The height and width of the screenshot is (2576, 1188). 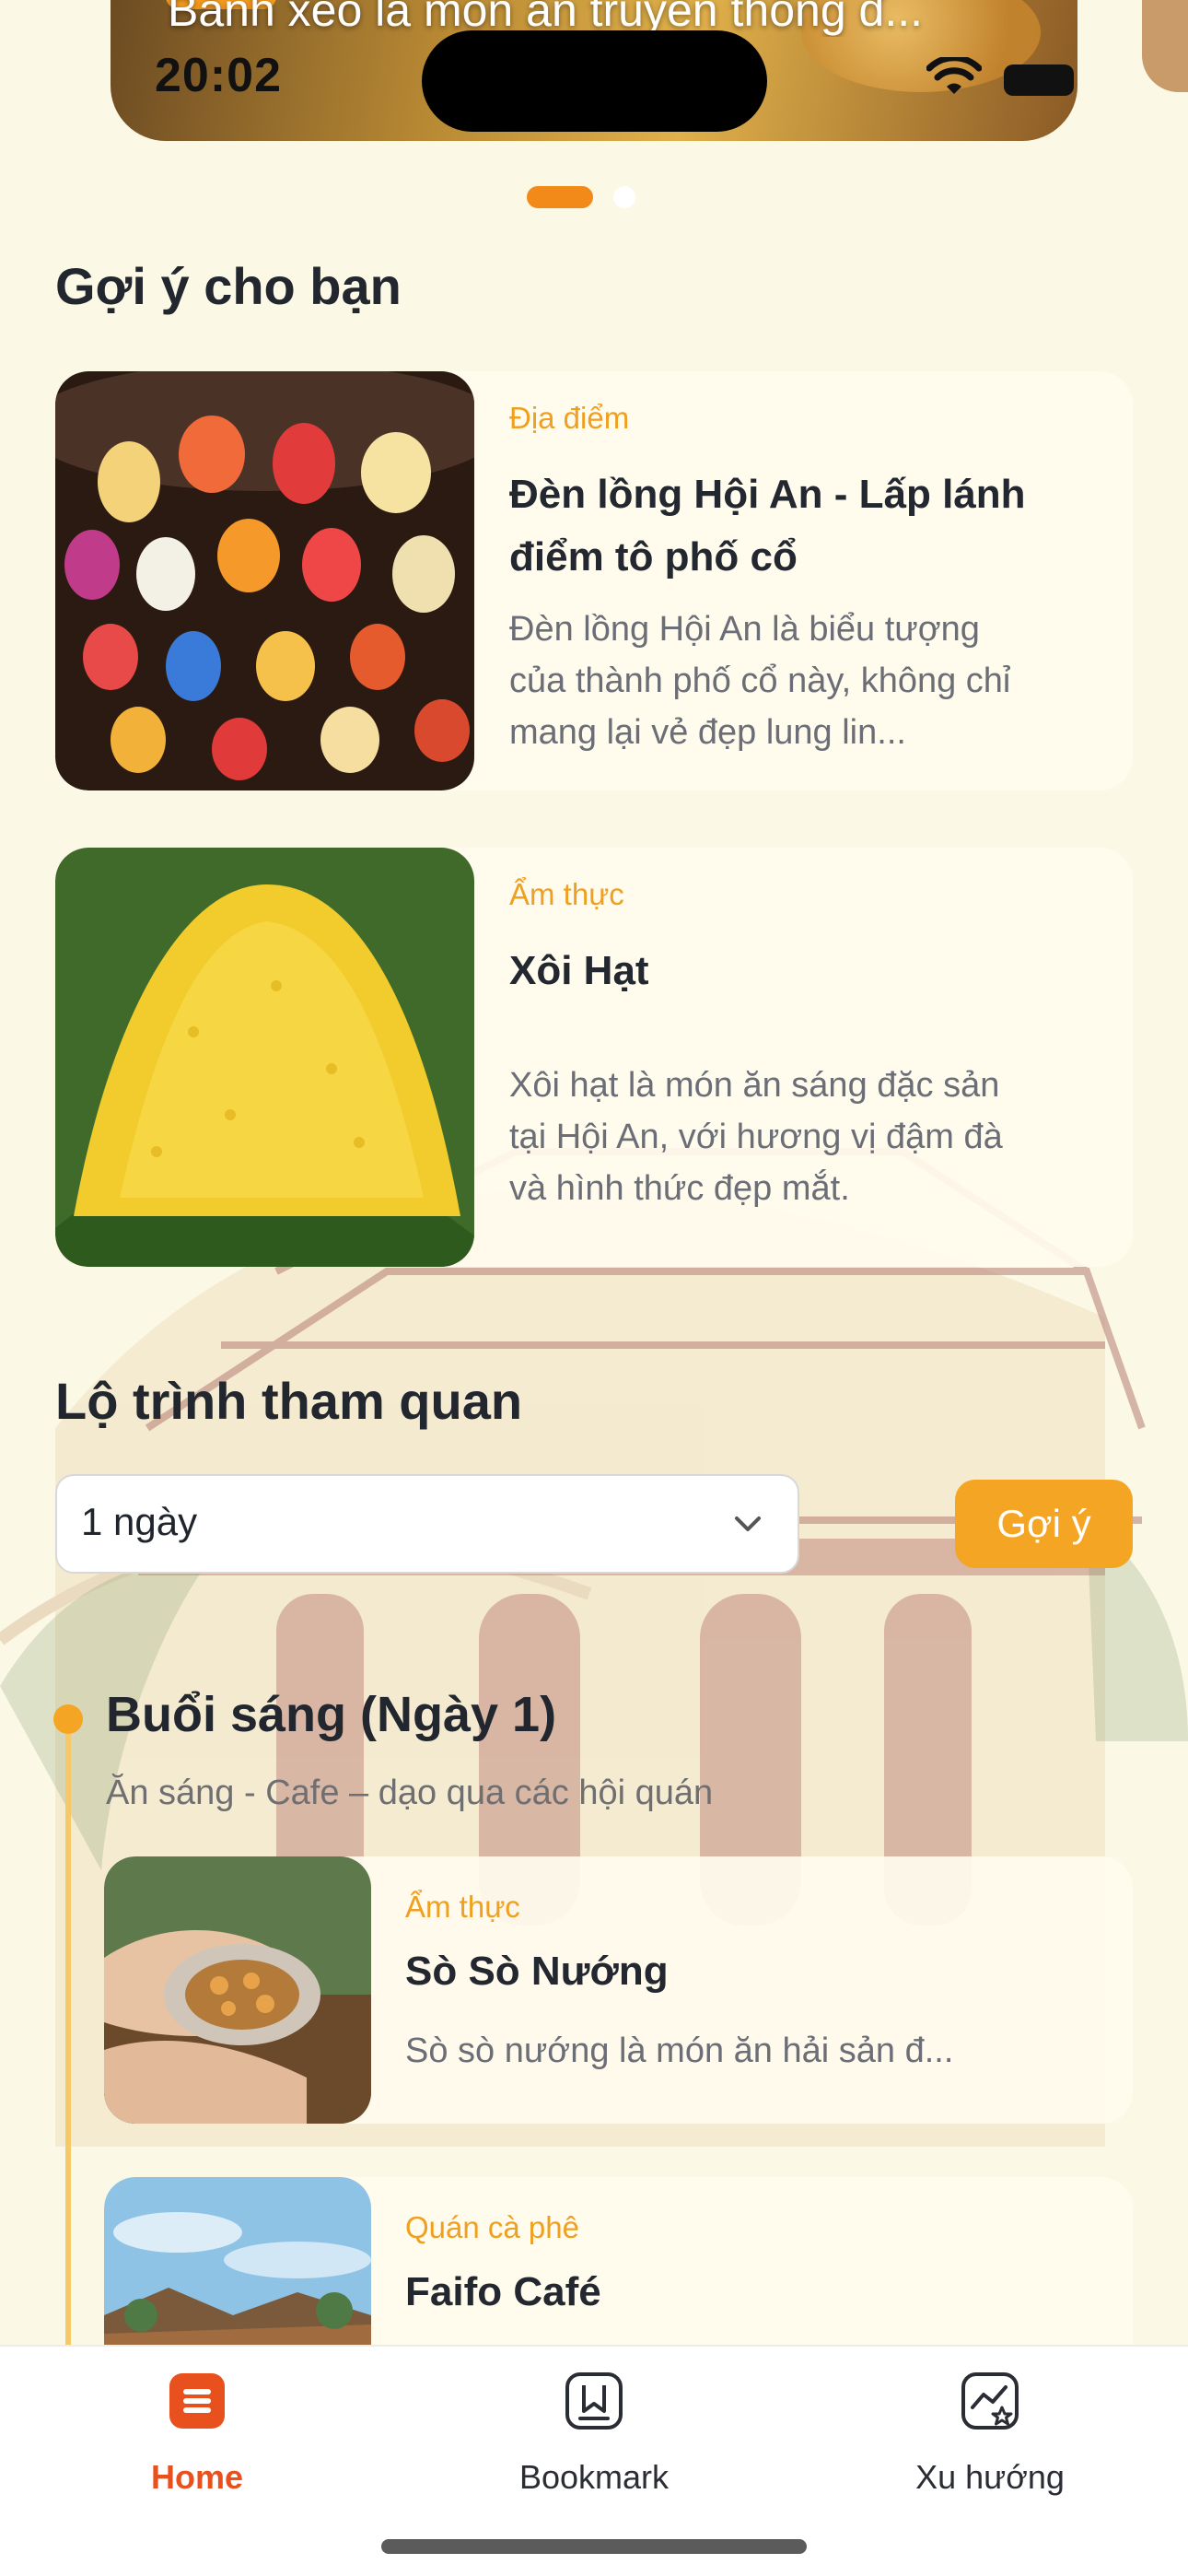 I want to click on session-title: Buổi sáng (Ngày 1), so click(x=331, y=1714).